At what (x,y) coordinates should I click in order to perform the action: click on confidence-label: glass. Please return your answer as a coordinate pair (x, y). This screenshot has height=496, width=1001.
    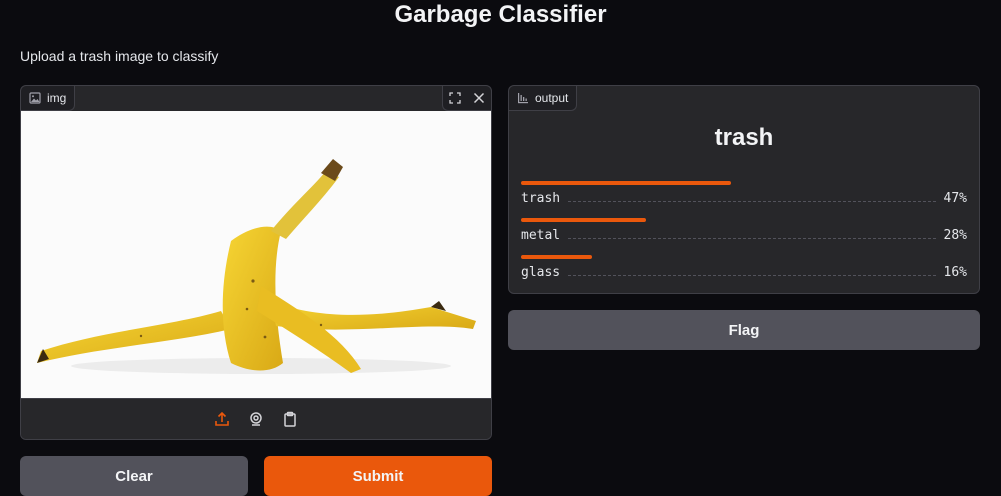
    Looking at the image, I should click on (541, 272).